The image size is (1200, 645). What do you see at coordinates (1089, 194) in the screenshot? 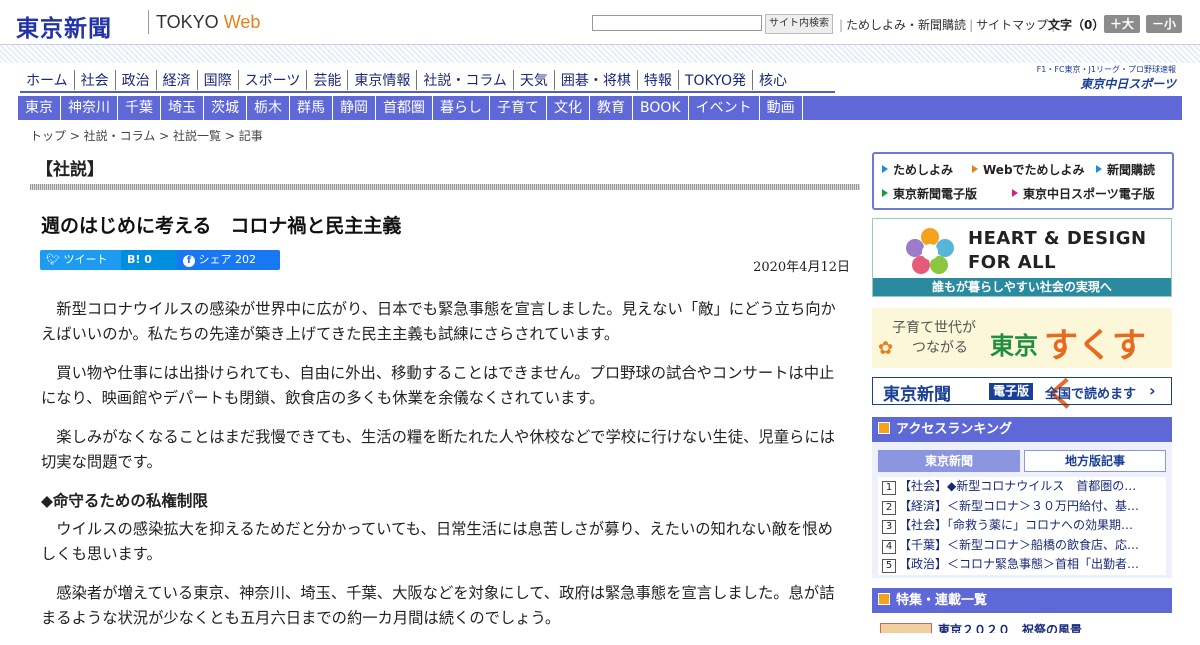
I see `chunichi-sports-digital-label: 東京中日スポーツ電子版` at bounding box center [1089, 194].